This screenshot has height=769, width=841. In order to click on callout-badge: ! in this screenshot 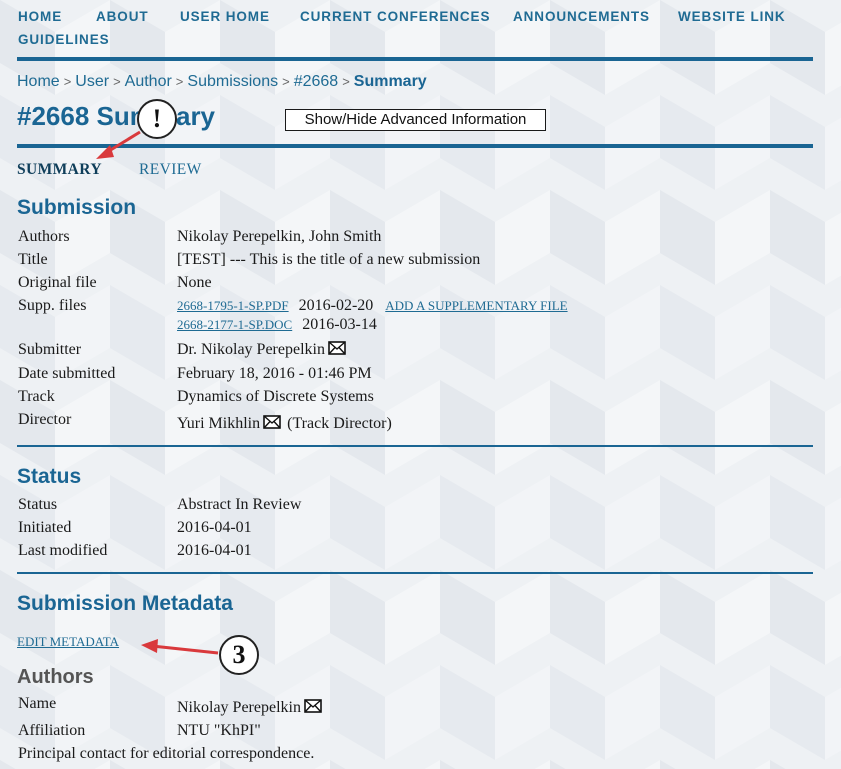, I will do `click(157, 119)`.